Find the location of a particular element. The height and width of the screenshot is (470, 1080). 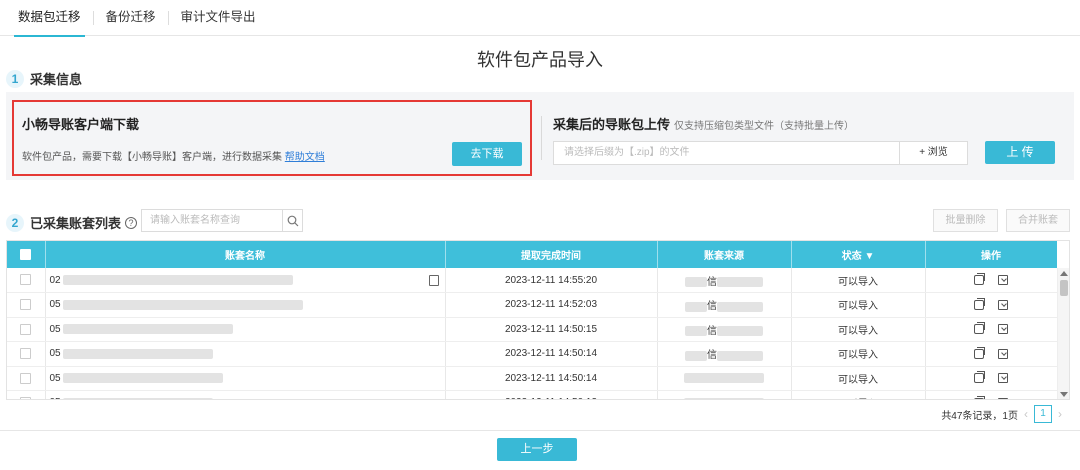

search-input is located at coordinates (212, 220).